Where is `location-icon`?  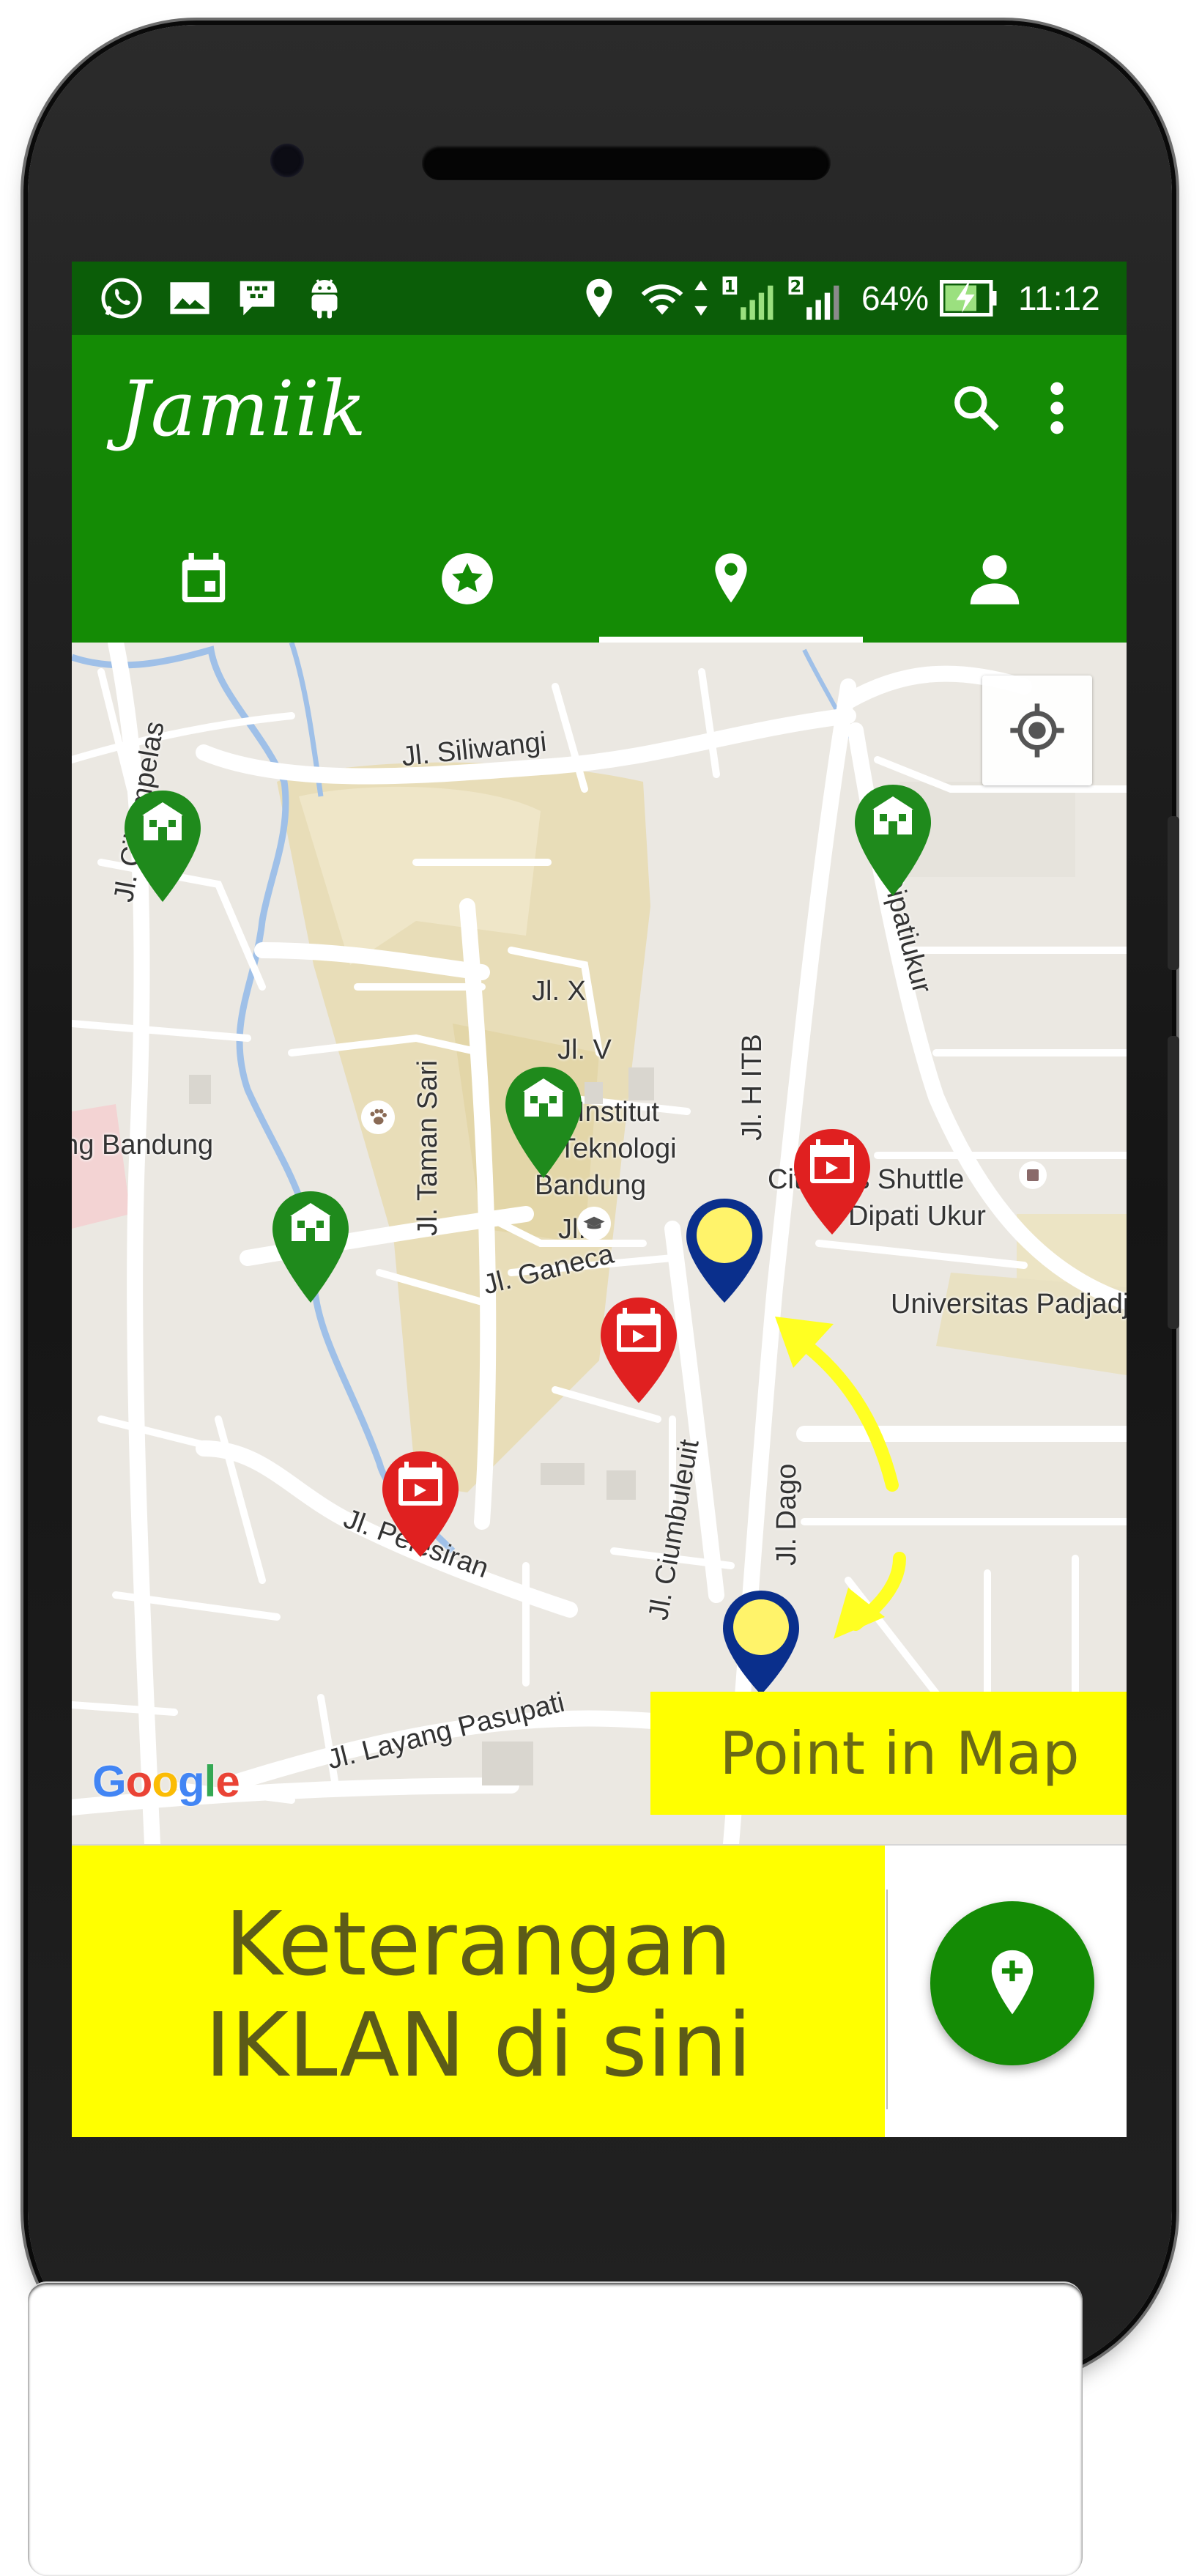 location-icon is located at coordinates (599, 298).